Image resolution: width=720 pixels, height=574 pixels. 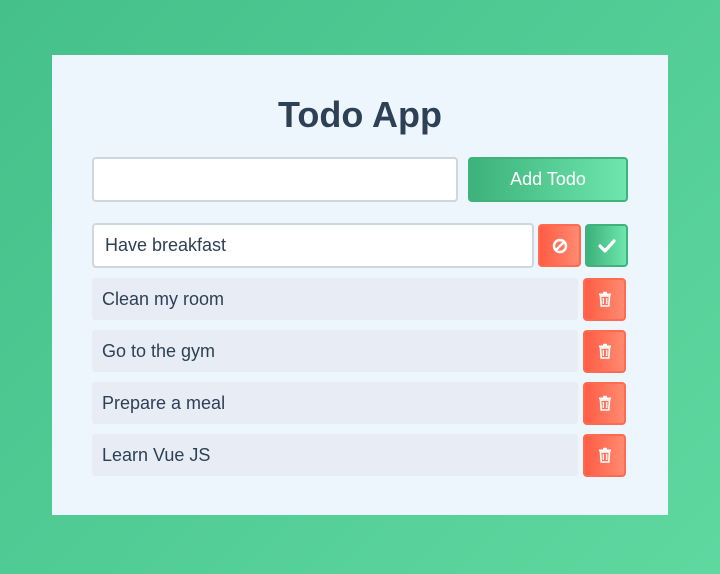 What do you see at coordinates (313, 245) in the screenshot?
I see `edit-todo-input` at bounding box center [313, 245].